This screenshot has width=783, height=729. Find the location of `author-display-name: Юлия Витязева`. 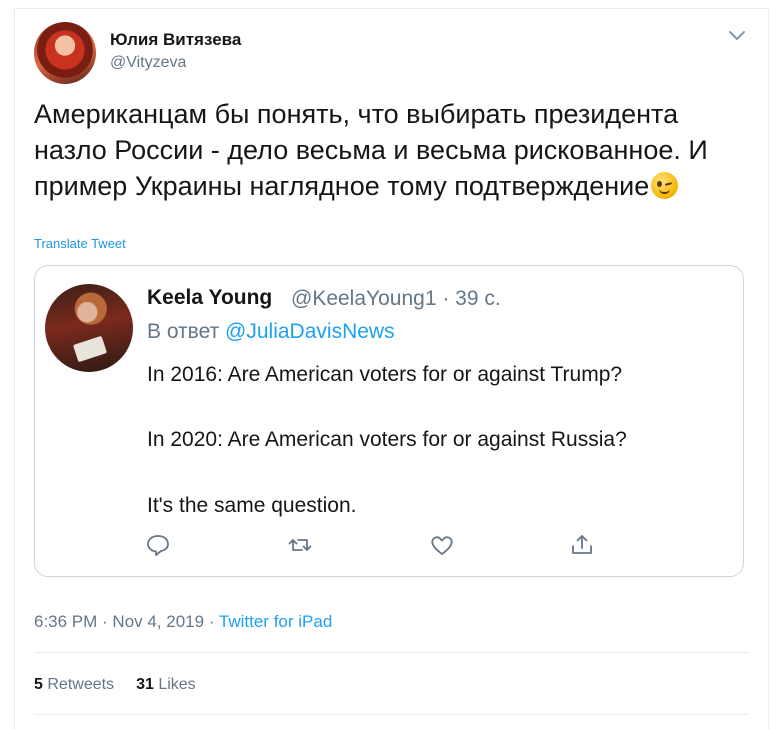

author-display-name: Юлия Витязева is located at coordinates (175, 40).